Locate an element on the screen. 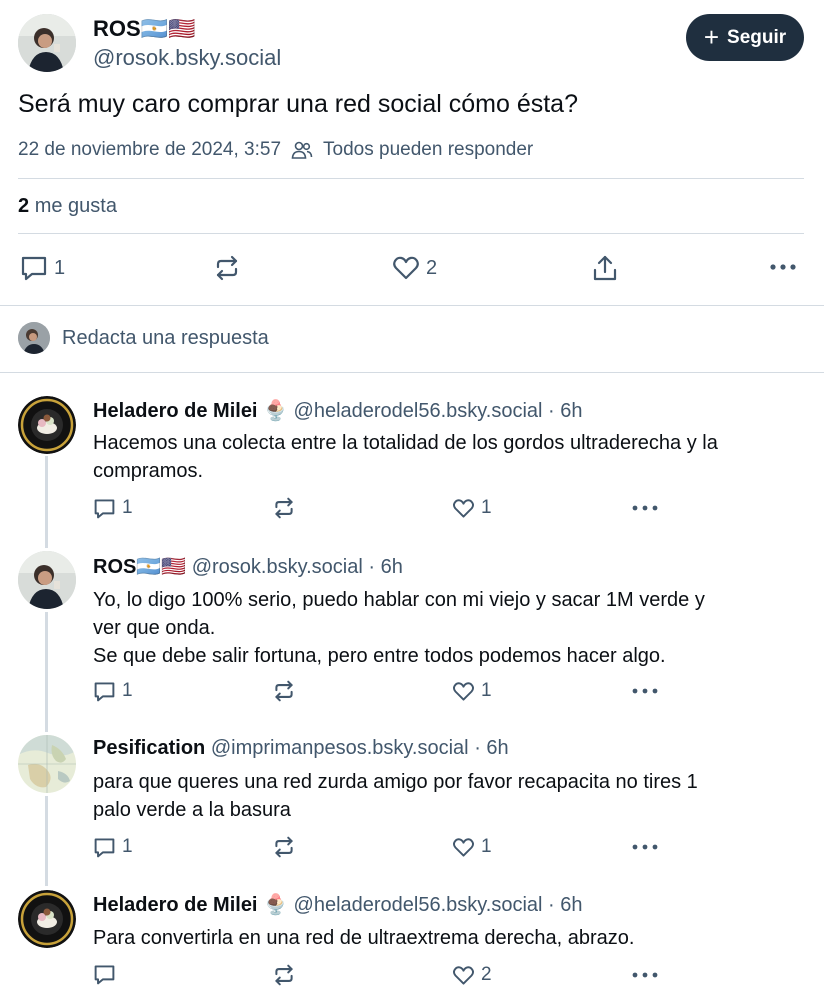 This screenshot has width=824, height=1000. plus-icon: + is located at coordinates (711, 36).